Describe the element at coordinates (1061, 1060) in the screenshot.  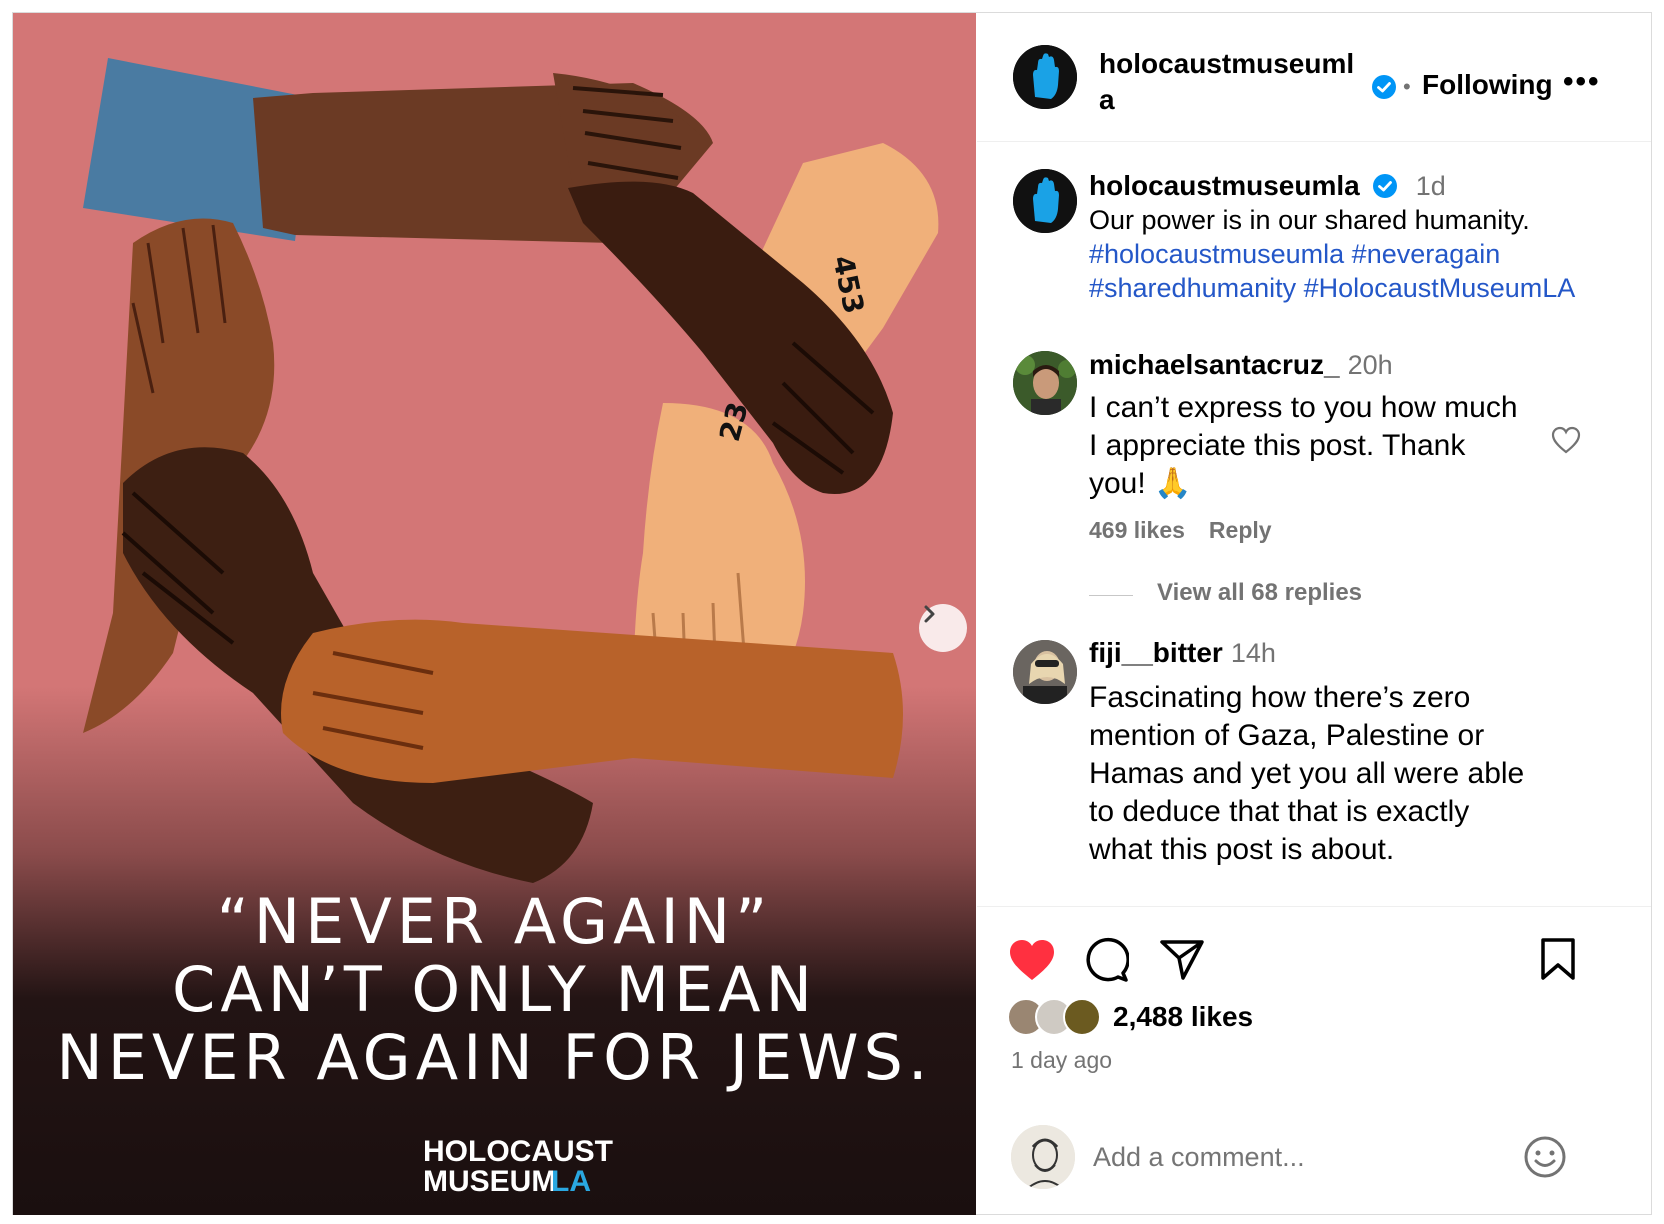
I see `post-age: 1 day ago` at that location.